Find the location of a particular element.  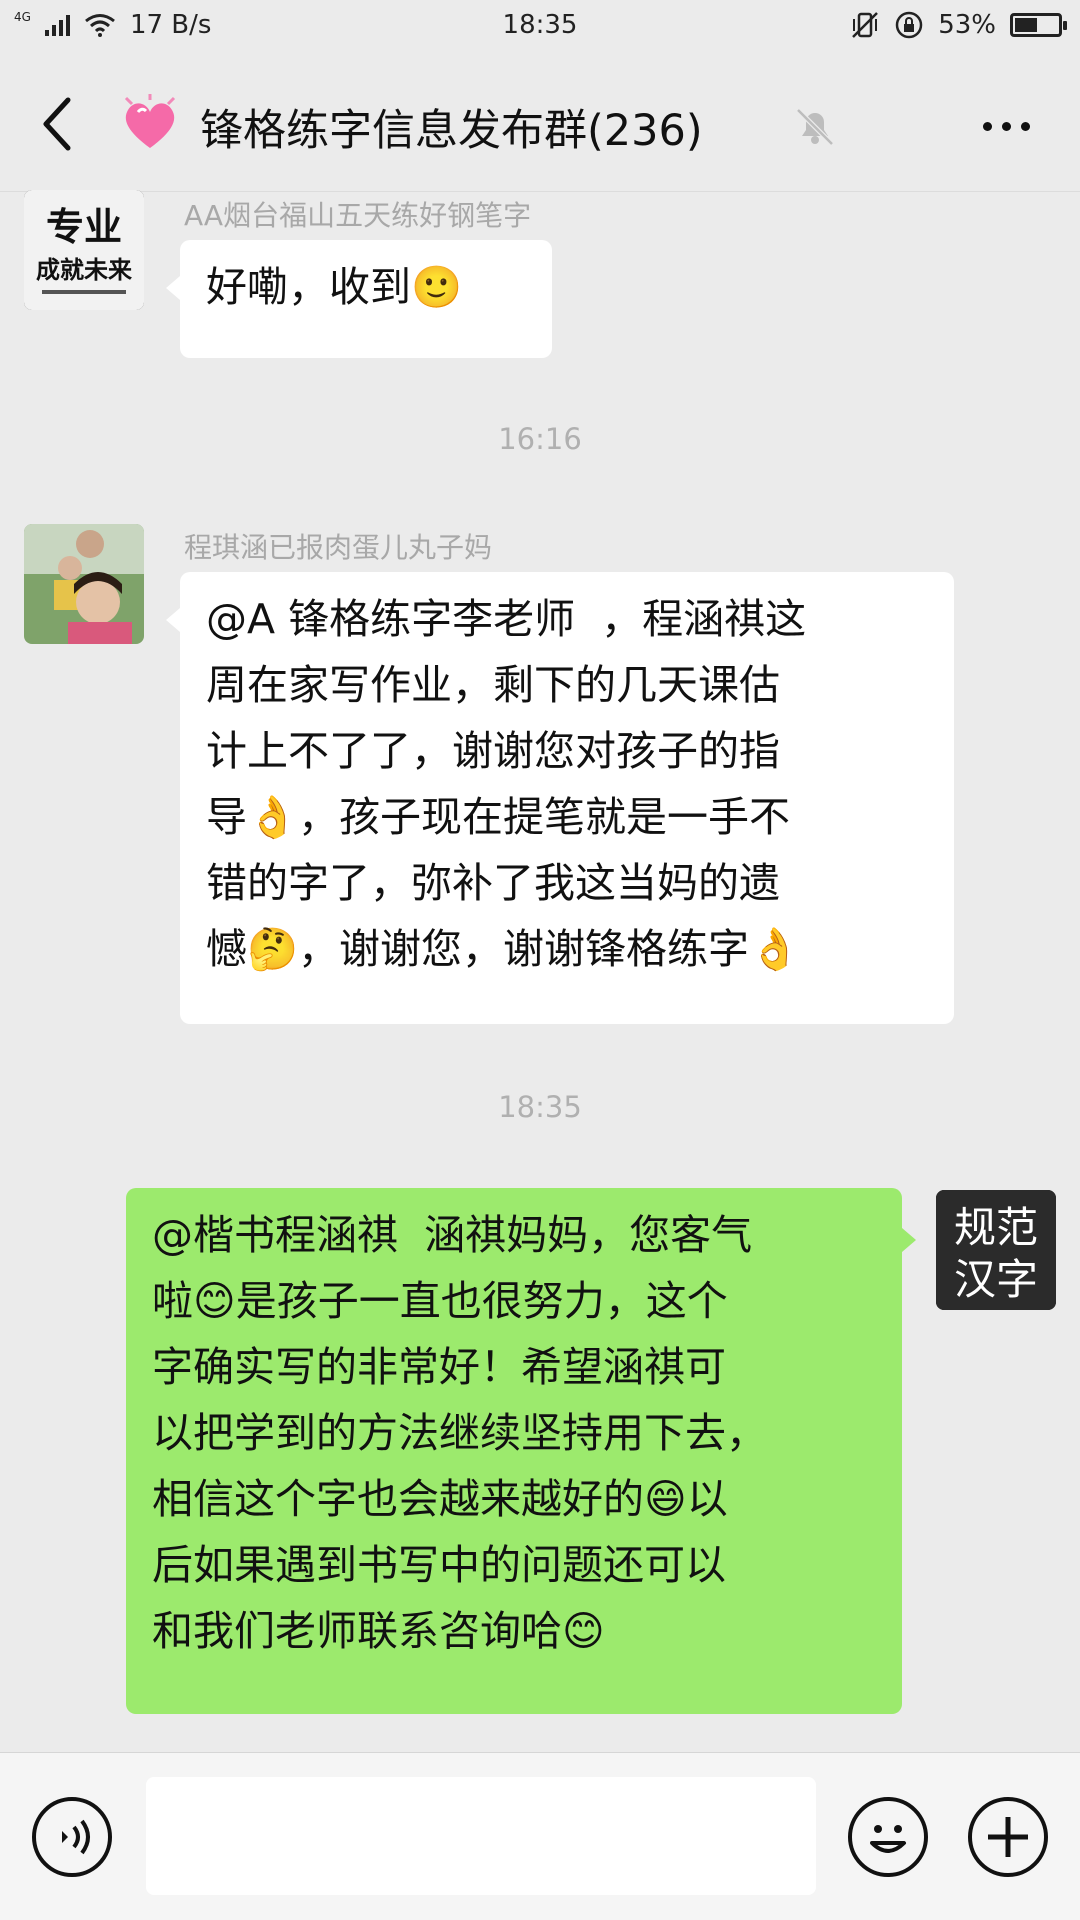

avatar-image: 专业 成就未来 is located at coordinates (84, 250).